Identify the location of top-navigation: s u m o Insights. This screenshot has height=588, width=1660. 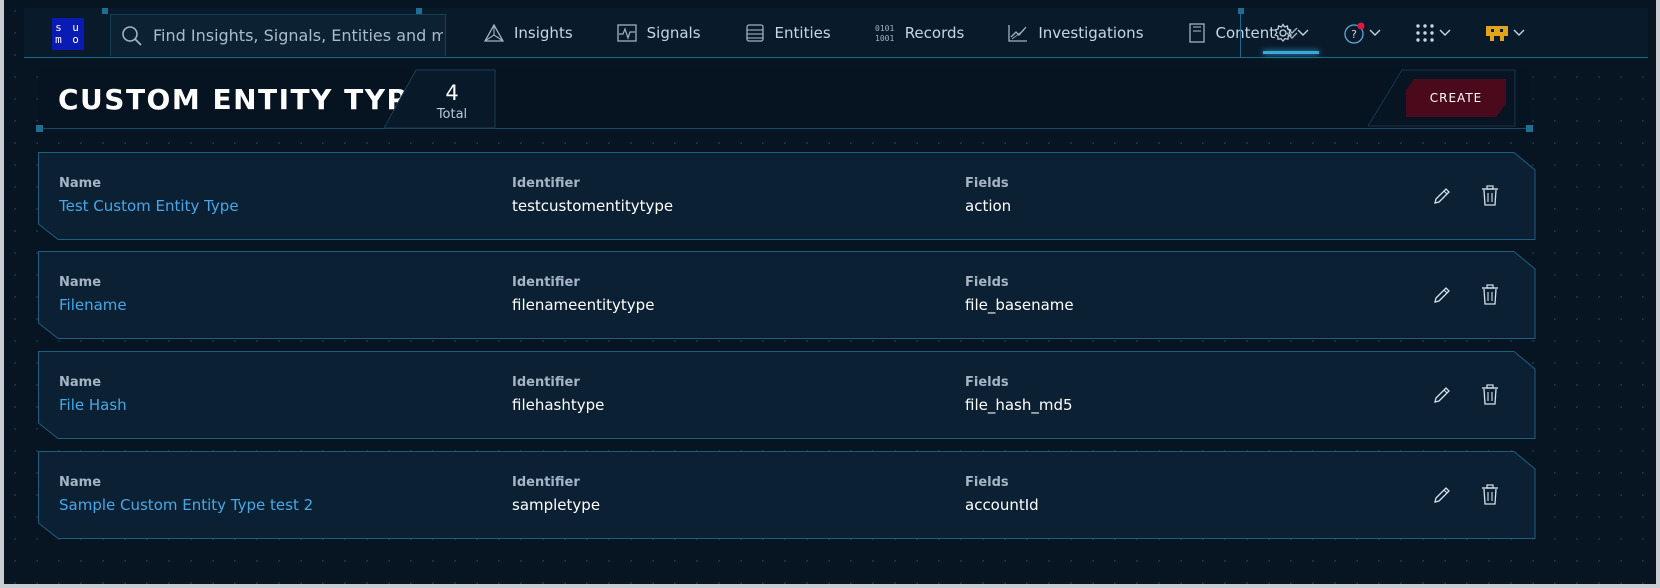
(836, 33).